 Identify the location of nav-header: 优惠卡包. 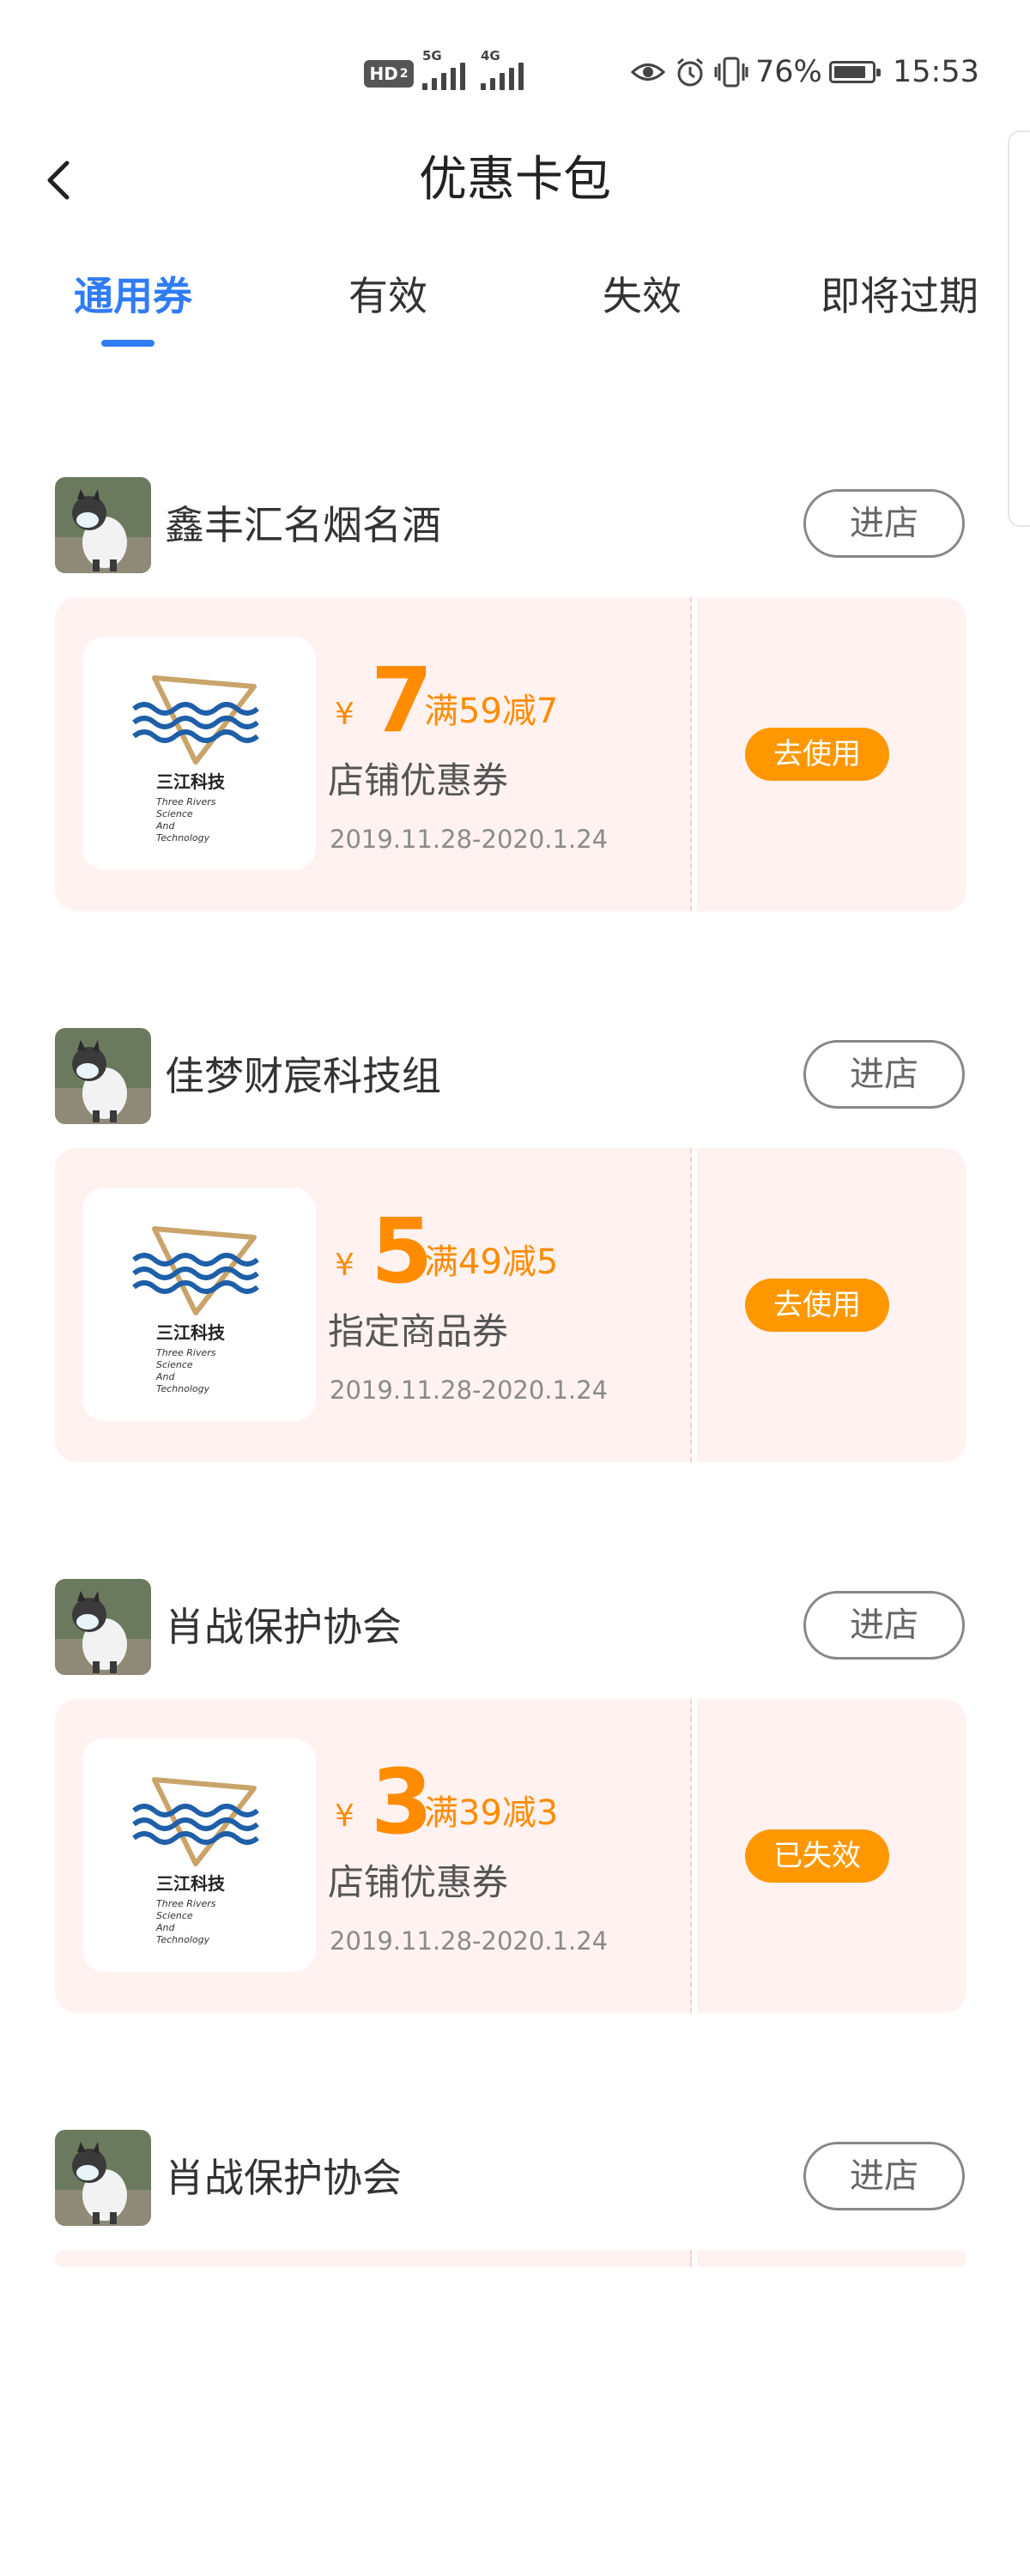
(515, 180).